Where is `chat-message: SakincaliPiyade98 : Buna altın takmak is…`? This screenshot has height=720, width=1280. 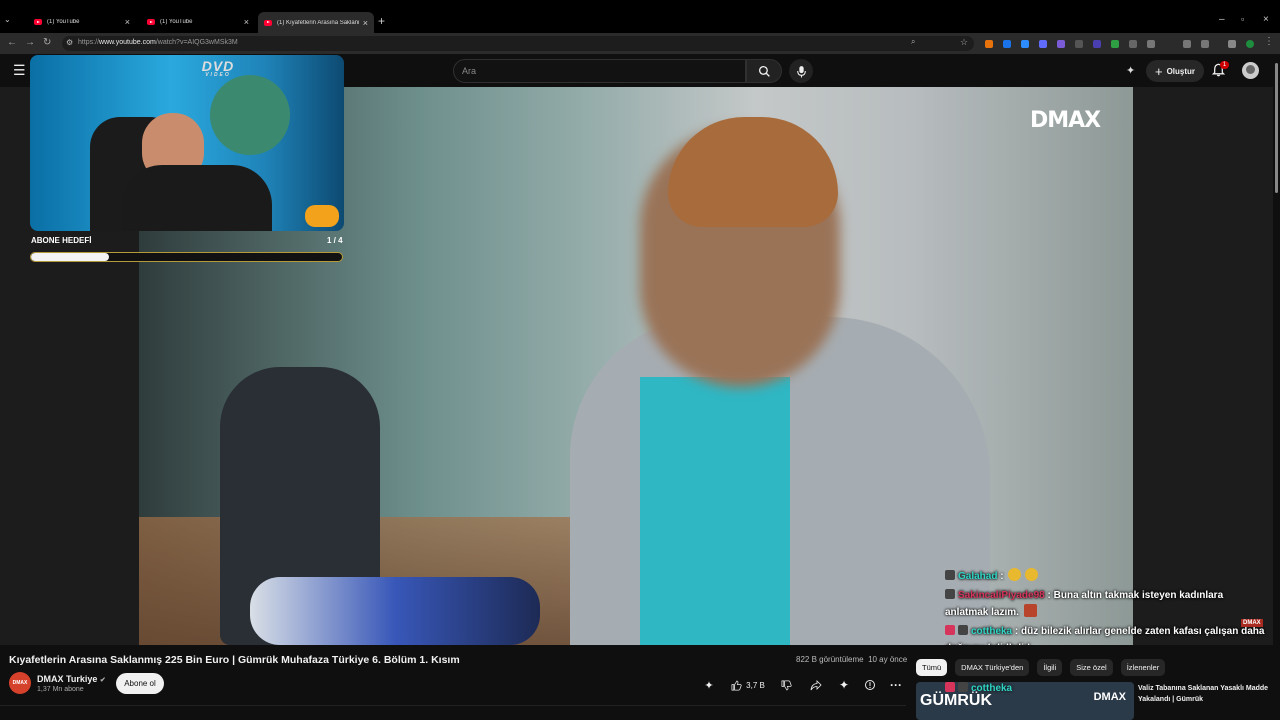 chat-message: SakincaliPiyade98 : Buna altın takmak is… is located at coordinates (1105, 604).